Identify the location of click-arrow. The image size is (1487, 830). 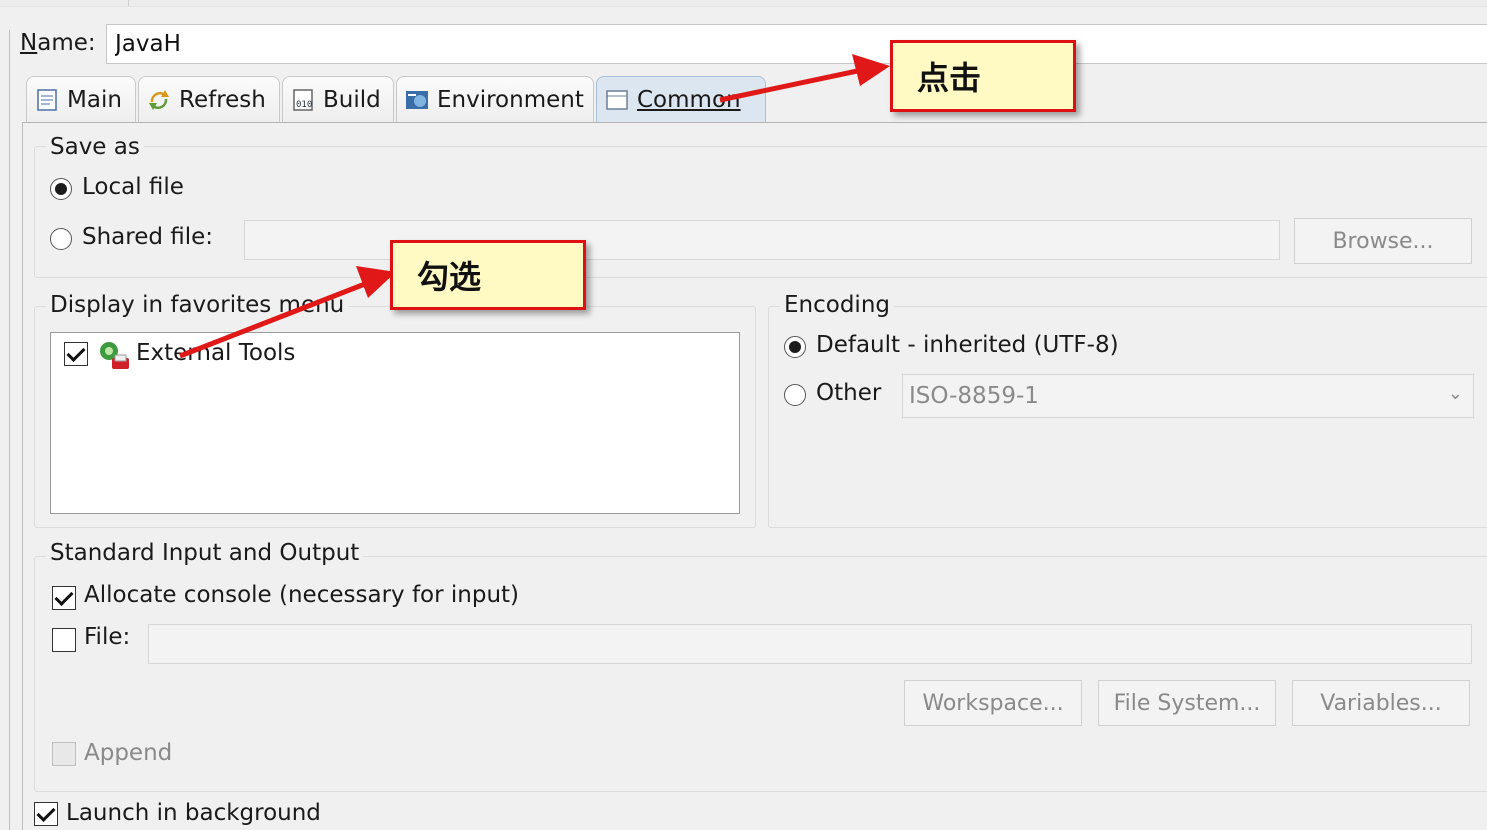
(791, 85).